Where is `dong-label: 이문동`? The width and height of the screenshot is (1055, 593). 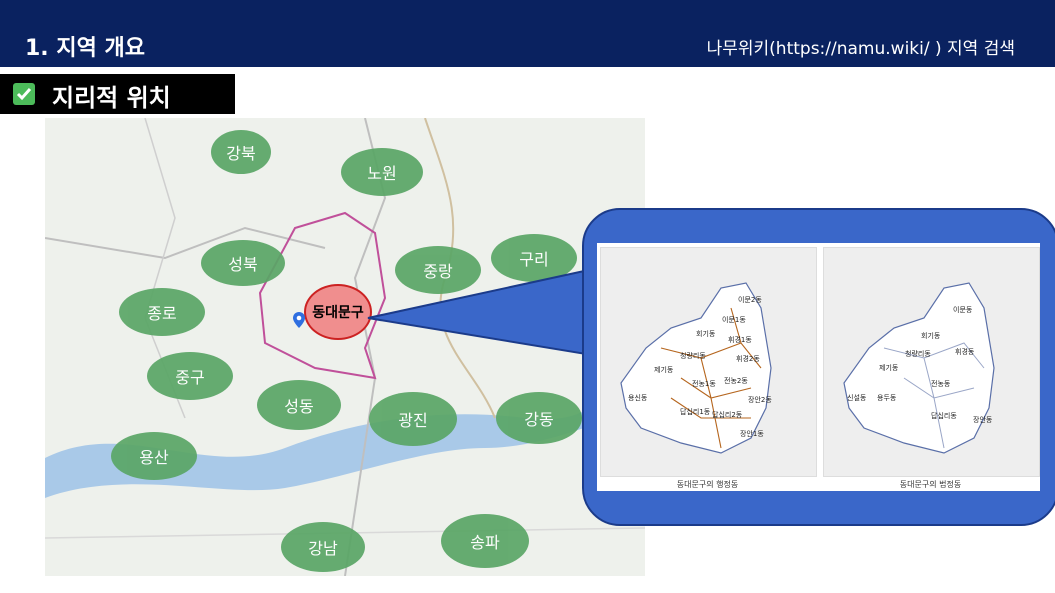
dong-label: 이문동 is located at coordinates (963, 310).